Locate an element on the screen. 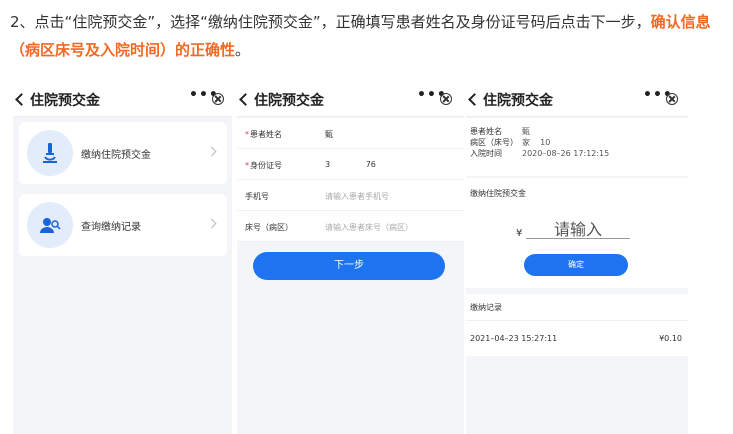 The width and height of the screenshot is (733, 434). field-id-number: *身份证号 3 76 is located at coordinates (350, 164).